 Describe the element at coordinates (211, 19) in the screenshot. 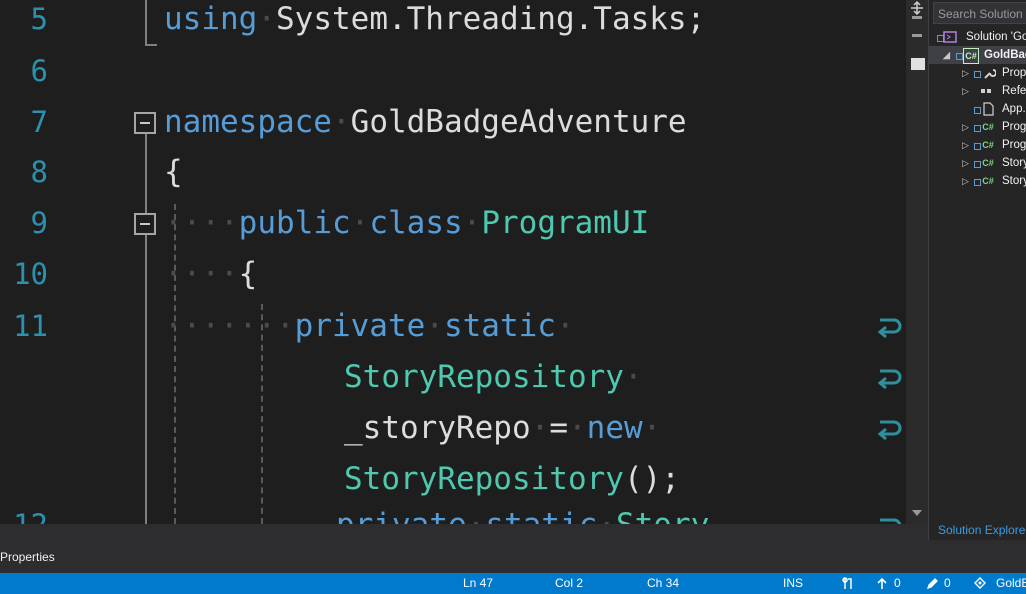

I see `keyword: using` at that location.